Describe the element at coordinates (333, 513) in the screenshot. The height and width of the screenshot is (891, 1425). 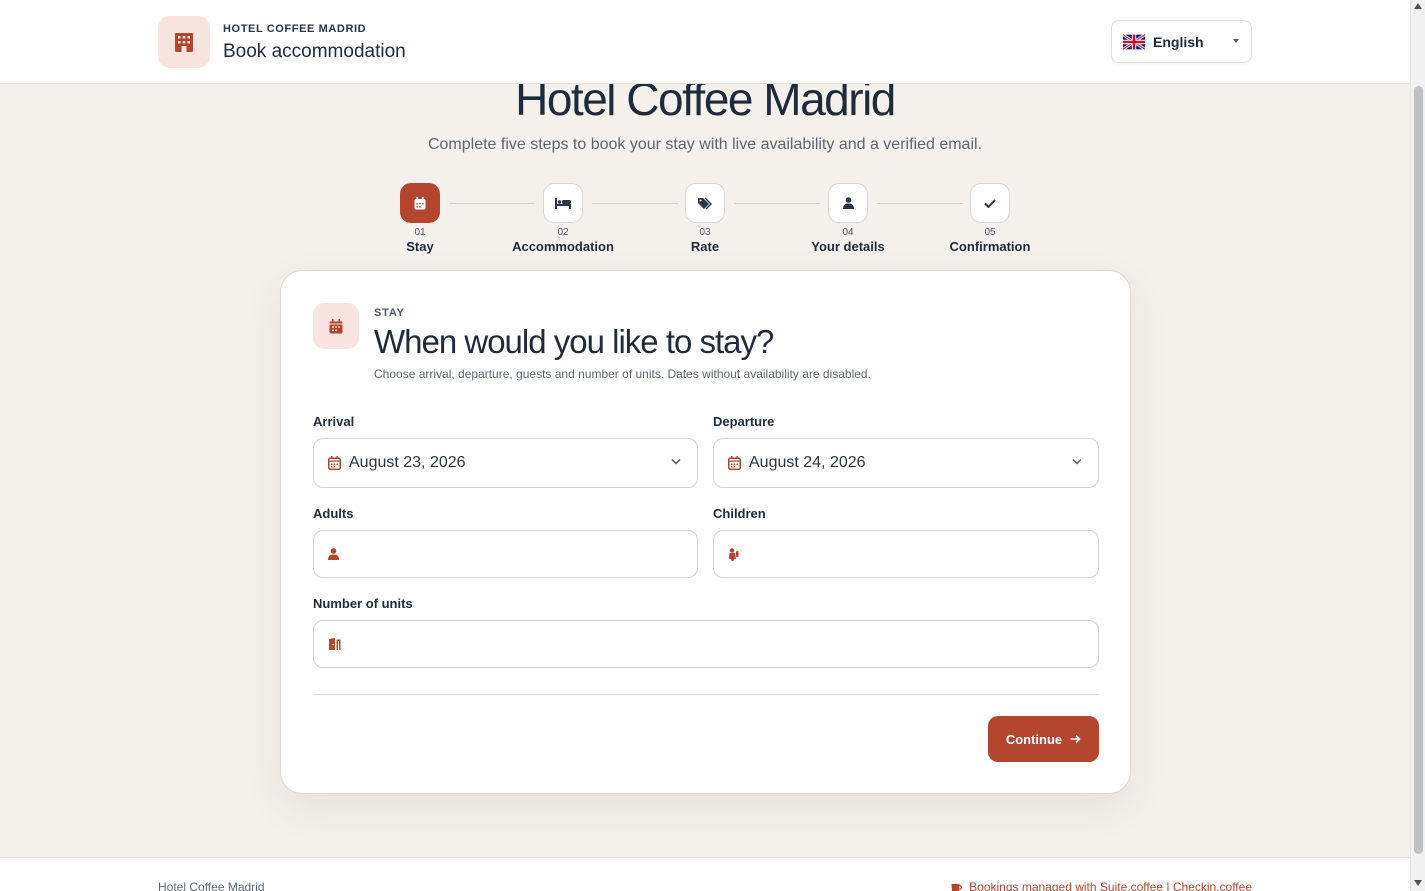
I see `adults-label: Adults` at that location.